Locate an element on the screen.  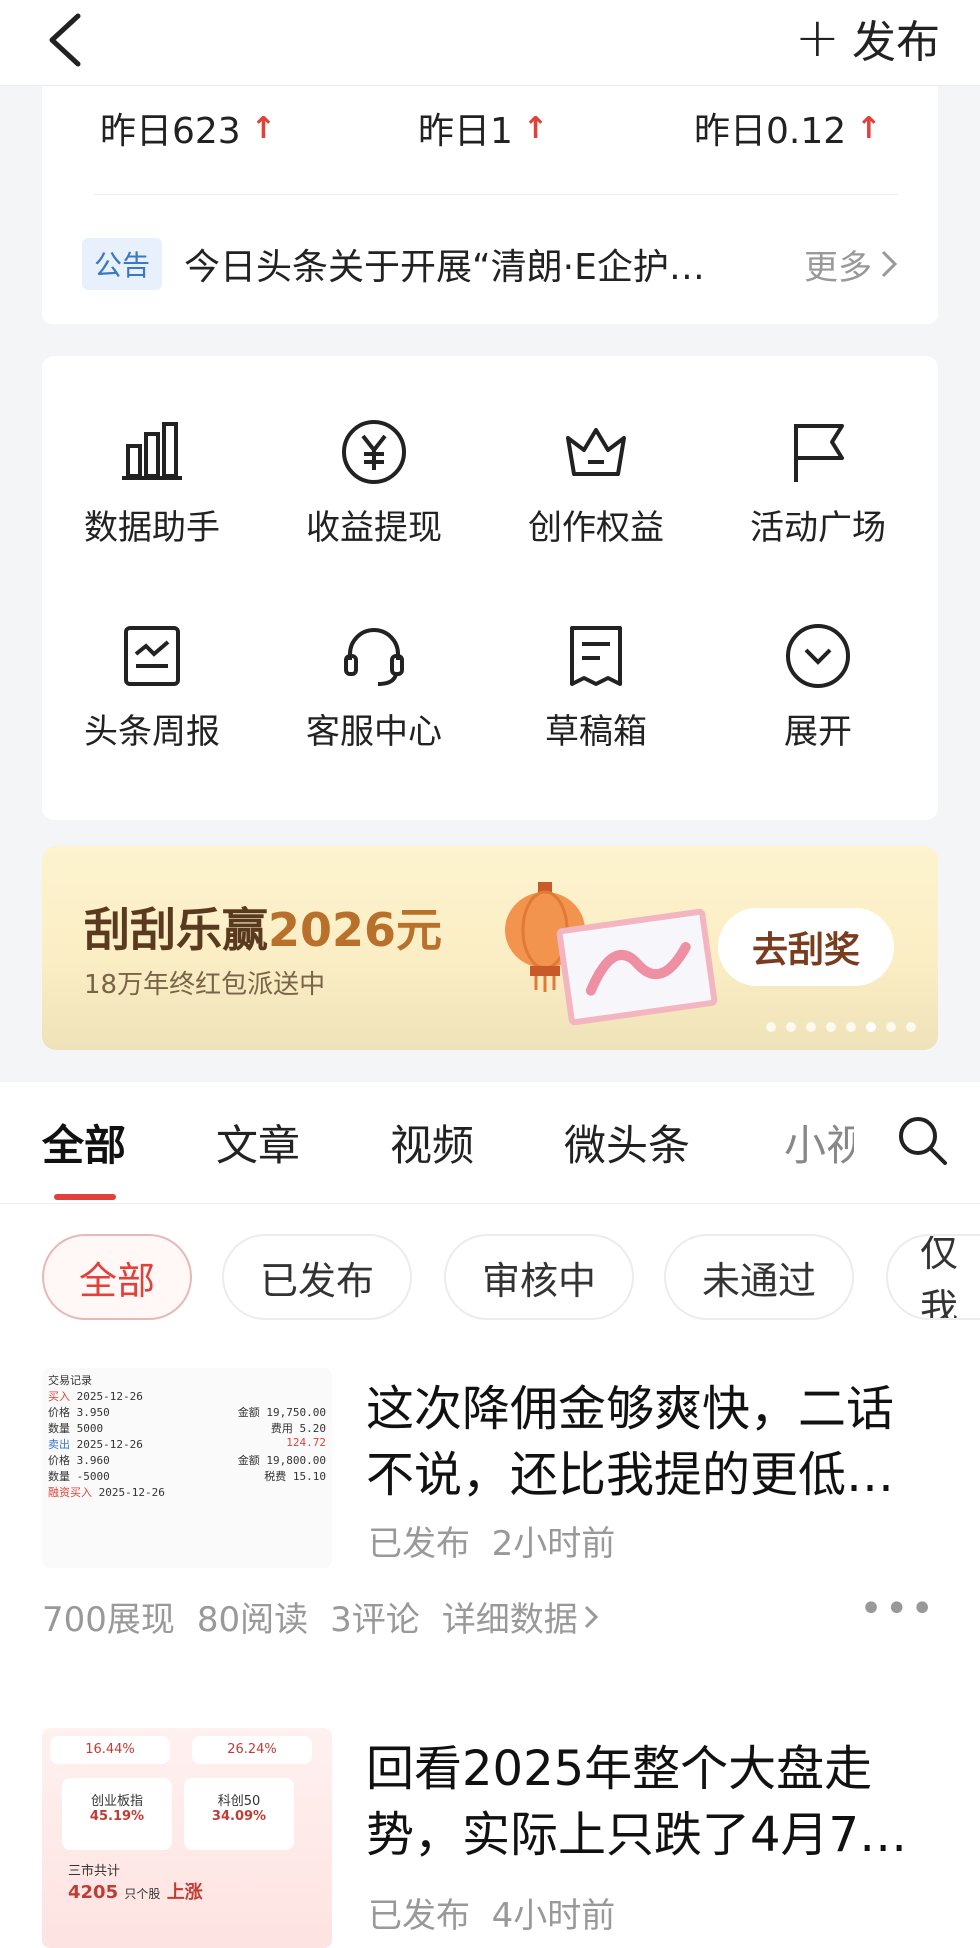
detail-data-label: 详细数据 is located at coordinates (509, 1620).